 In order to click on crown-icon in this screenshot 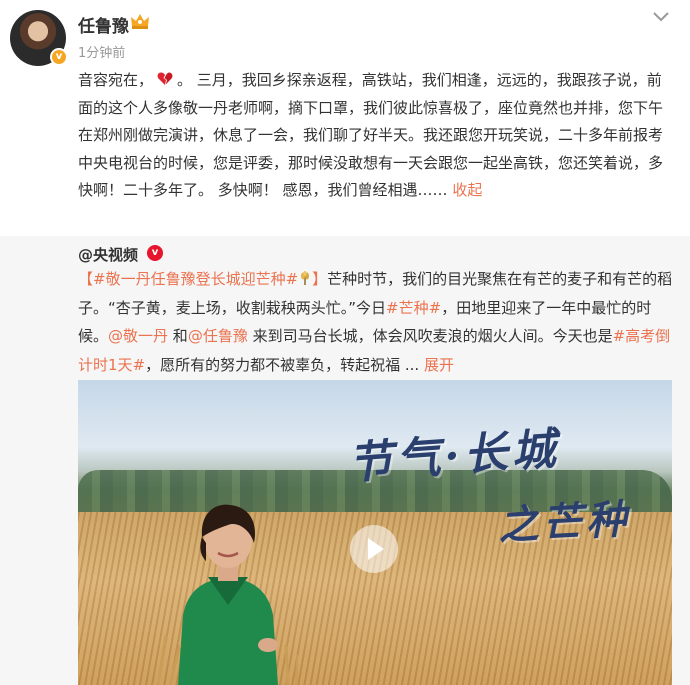, I will do `click(140, 21)`.